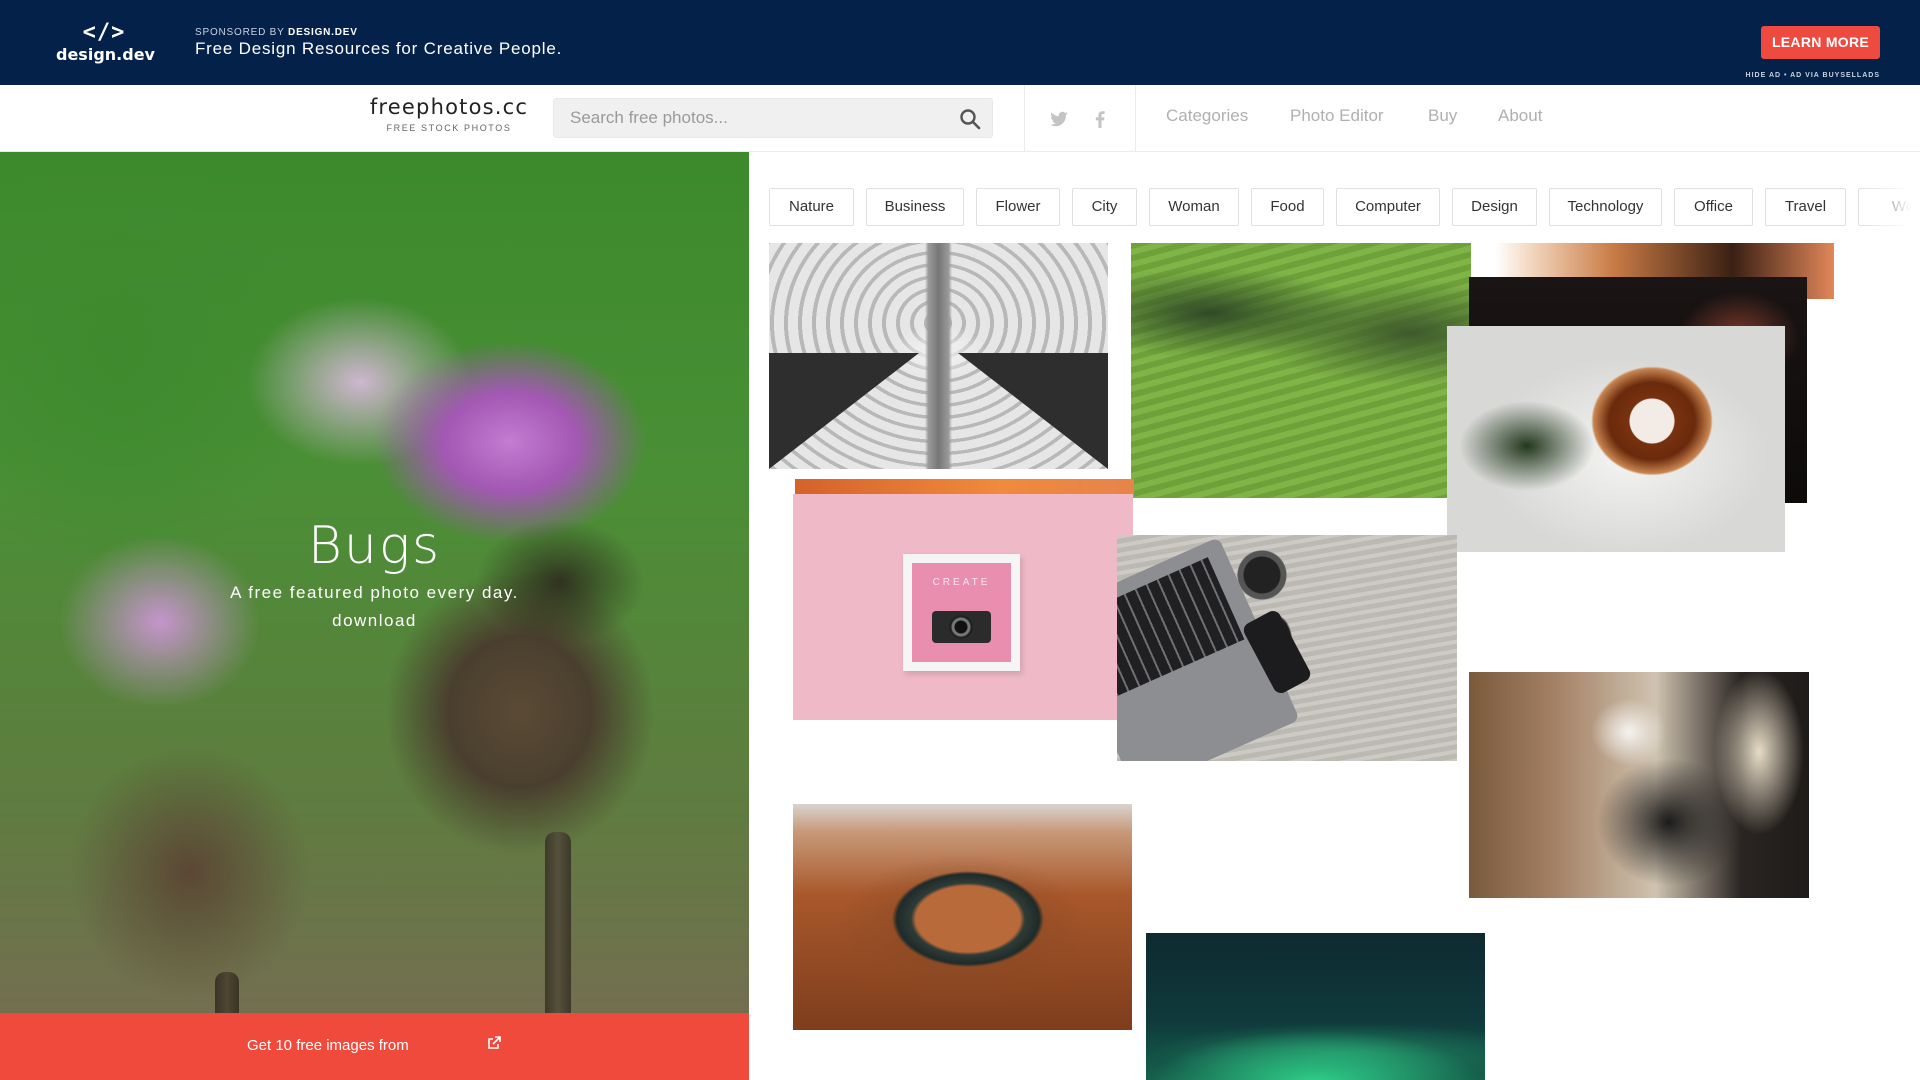 The image size is (1920, 1080). Describe the element at coordinates (938, 356) in the screenshot. I see `photo-subway-escalator` at that location.